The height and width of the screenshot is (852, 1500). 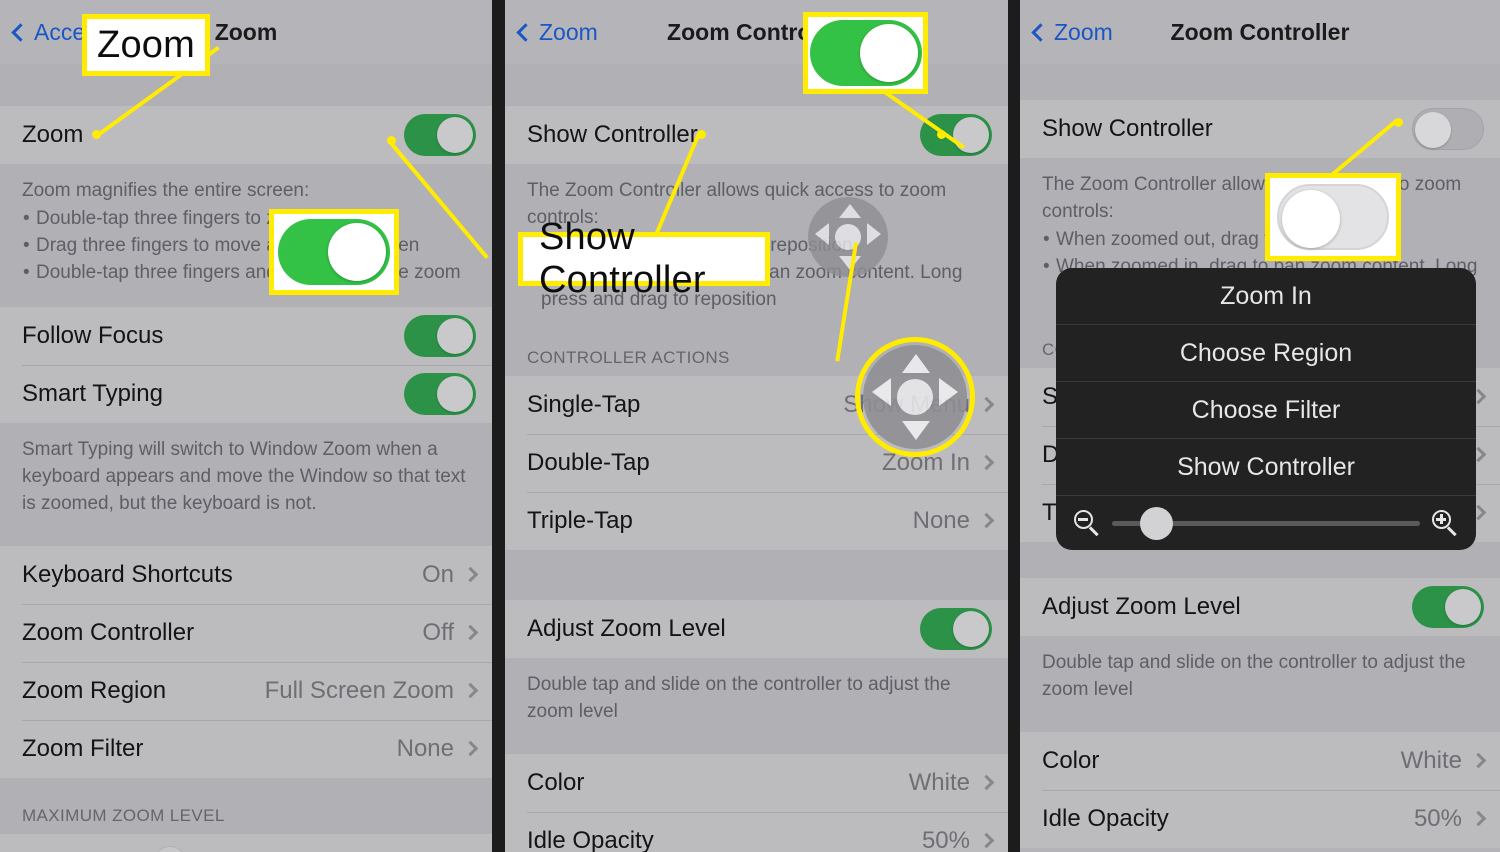 What do you see at coordinates (246, 805) in the screenshot?
I see `max-zoom-level-header: MAXIMUM ZOOM LEVEL` at bounding box center [246, 805].